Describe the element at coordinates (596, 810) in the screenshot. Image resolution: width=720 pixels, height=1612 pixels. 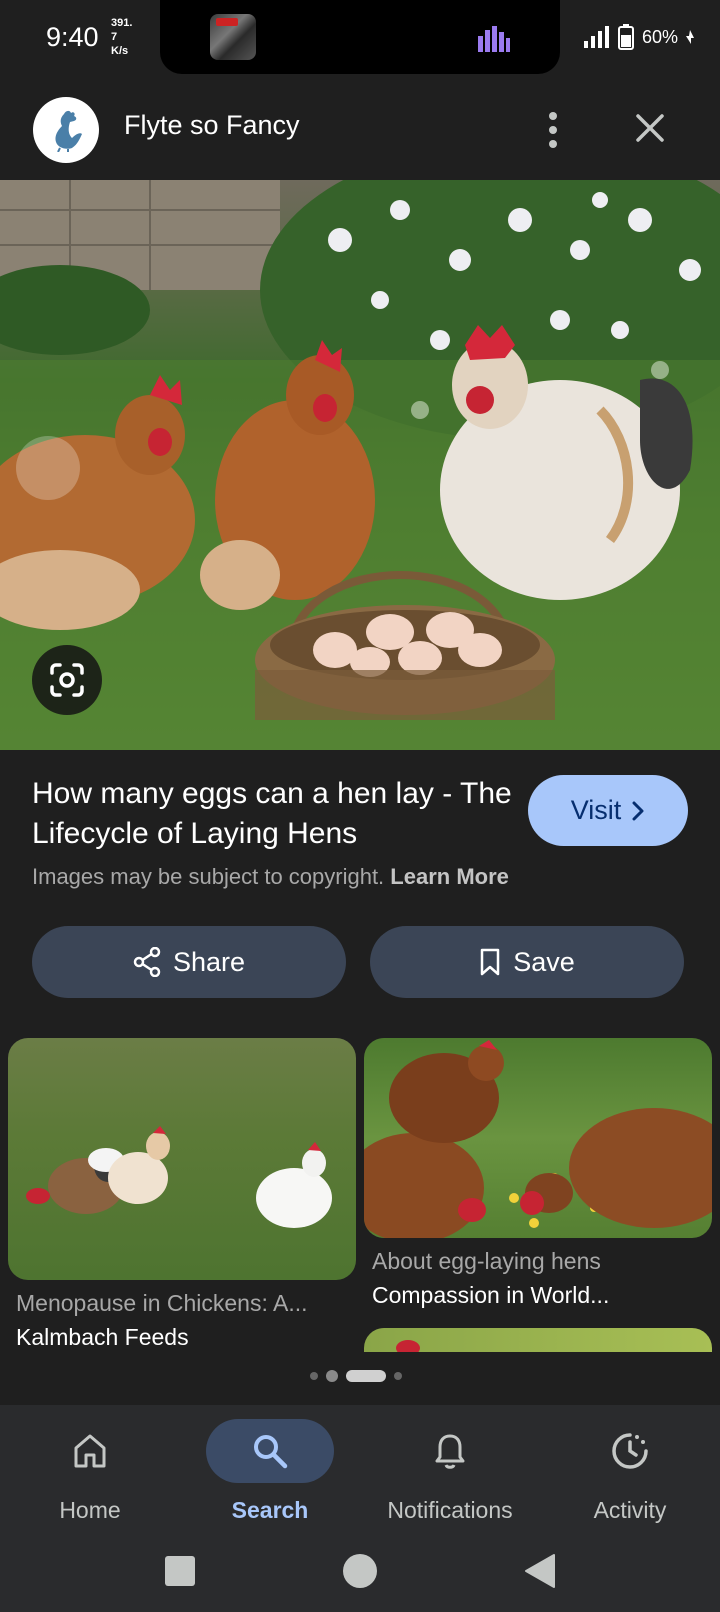
I see `visit-label: Visit` at that location.